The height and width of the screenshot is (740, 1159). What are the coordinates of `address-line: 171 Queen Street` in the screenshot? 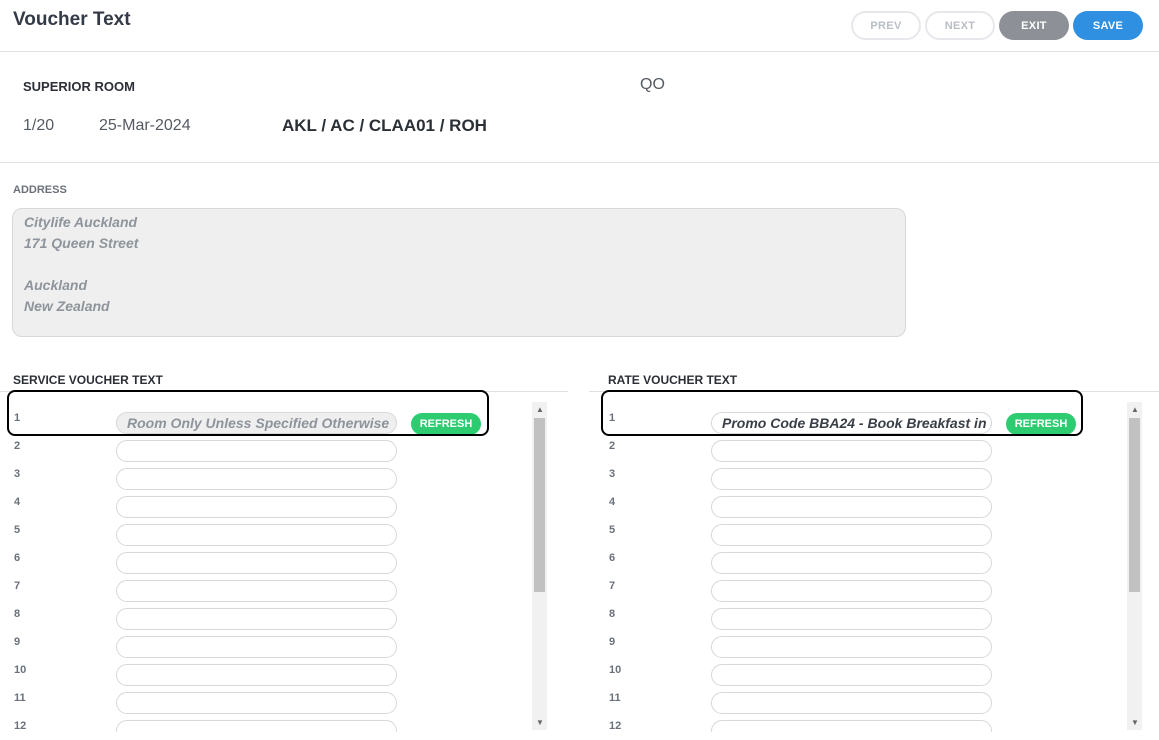 It's located at (81, 243).